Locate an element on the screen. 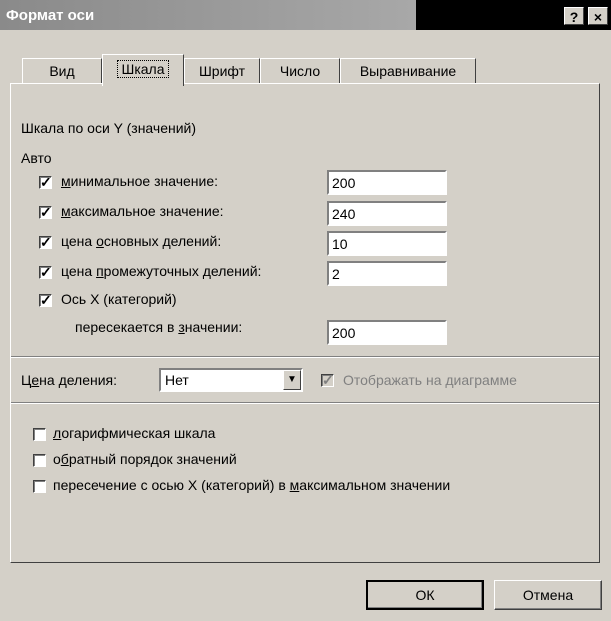 The height and width of the screenshot is (621, 611). min-auto-checkbox: ✓ is located at coordinates (45, 182).